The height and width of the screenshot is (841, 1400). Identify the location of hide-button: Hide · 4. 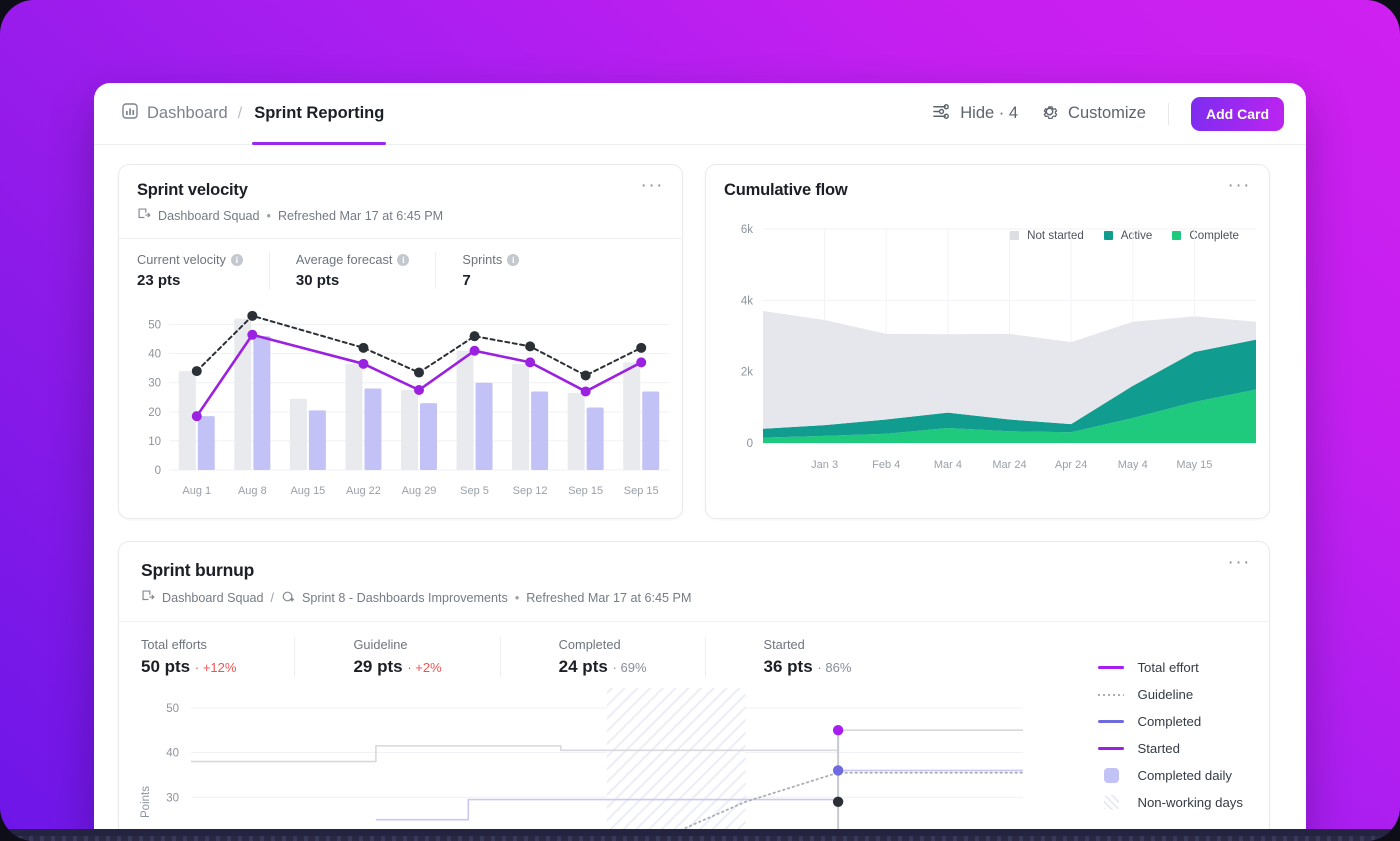
(975, 114).